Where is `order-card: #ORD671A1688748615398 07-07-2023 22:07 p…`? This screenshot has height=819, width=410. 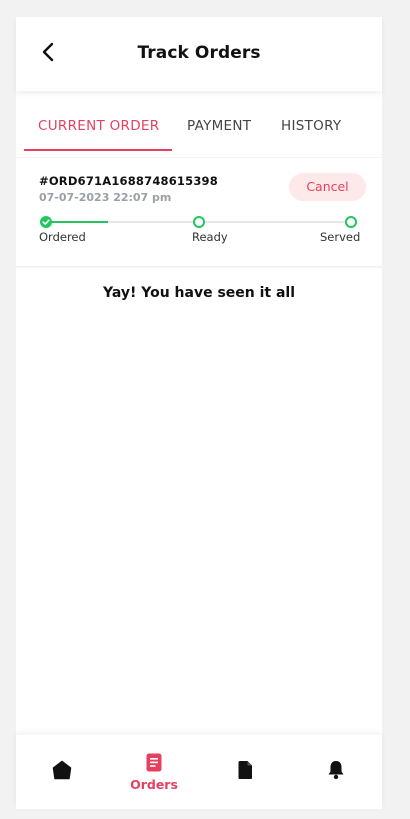 order-card: #ORD671A1688748615398 07-07-2023 22:07 p… is located at coordinates (199, 212).